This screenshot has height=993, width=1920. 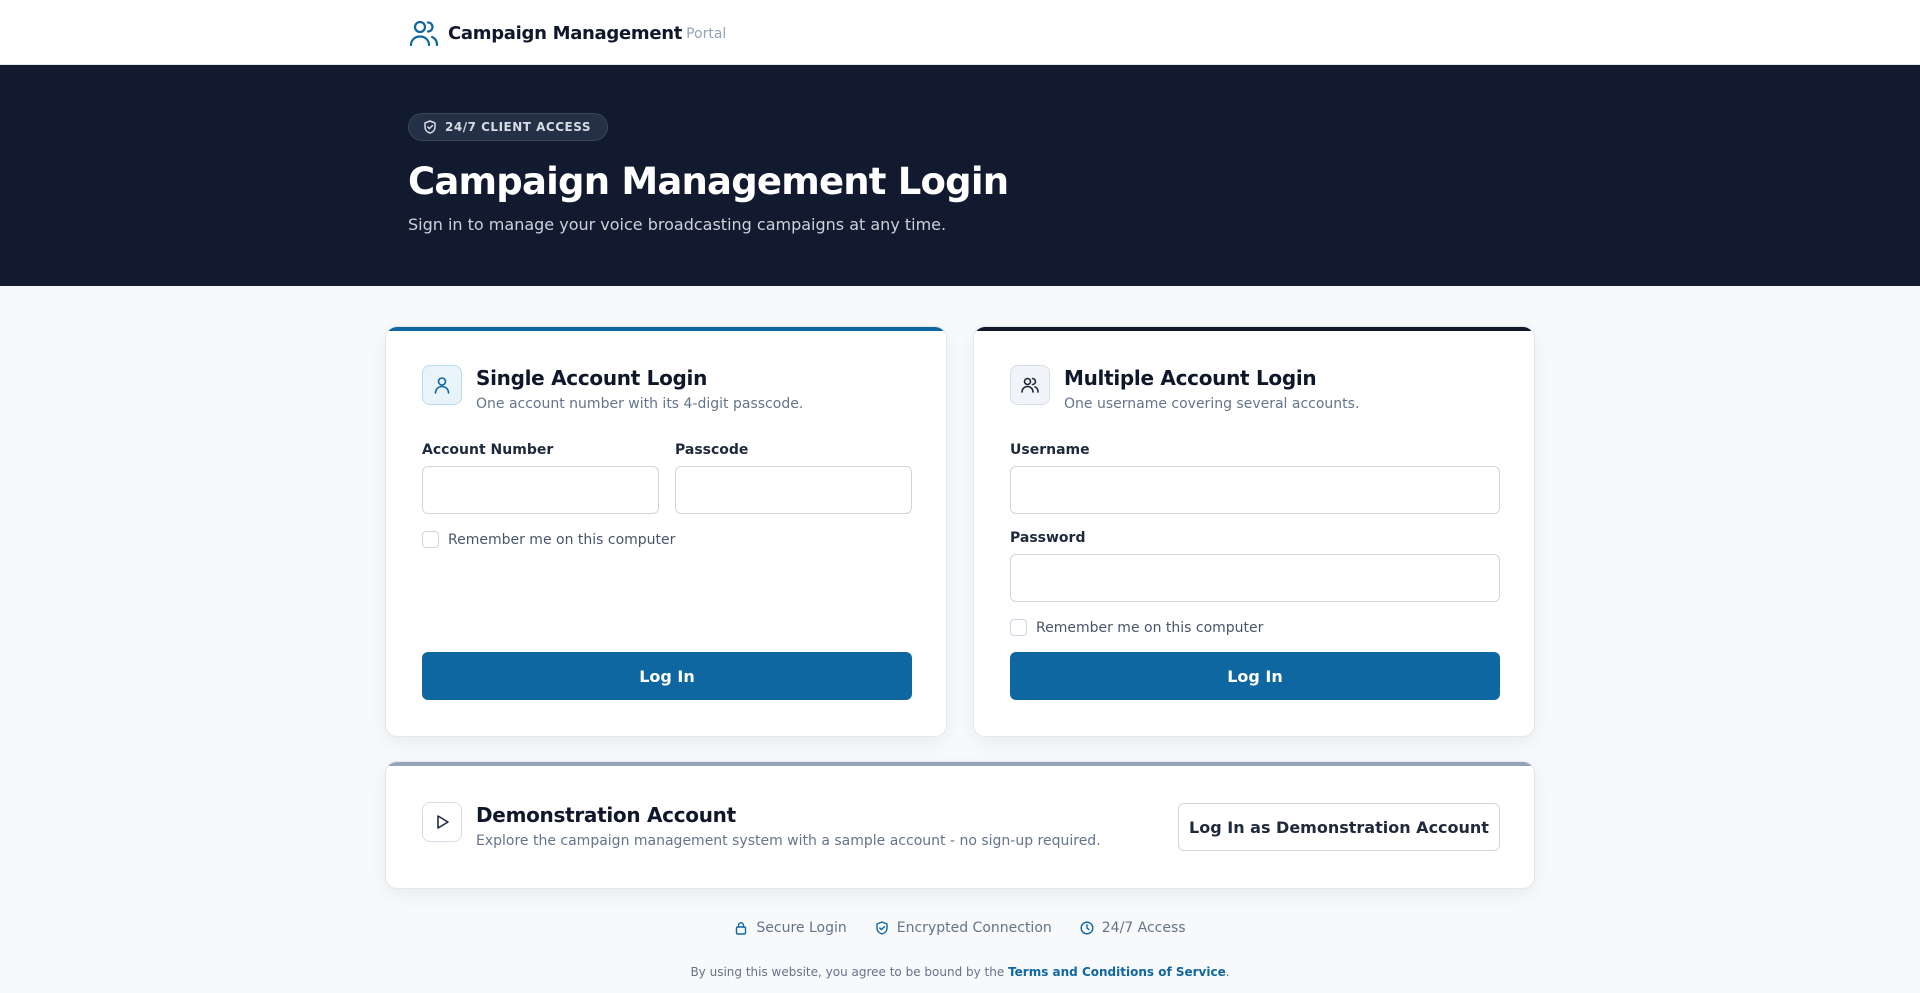 I want to click on play-icon, so click(x=442, y=822).